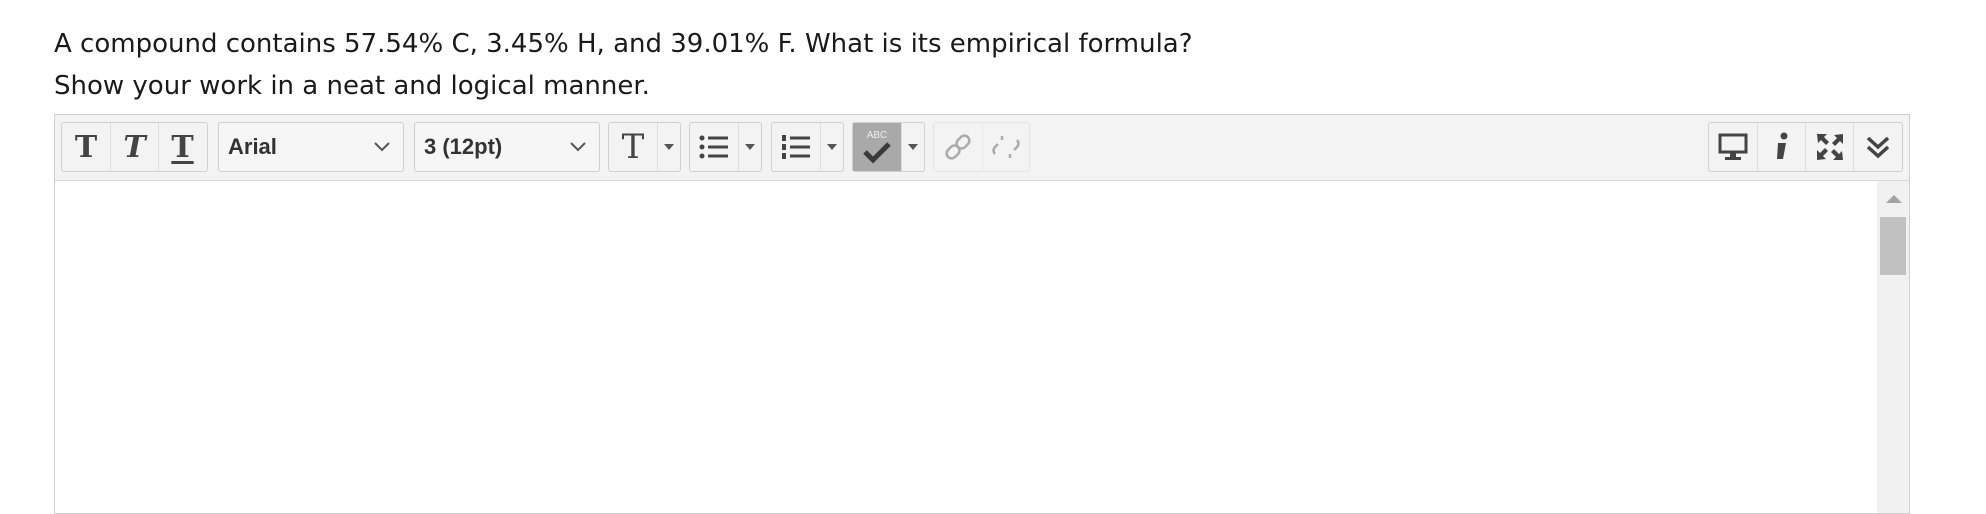  I want to click on view-options-group, so click(1805, 147).